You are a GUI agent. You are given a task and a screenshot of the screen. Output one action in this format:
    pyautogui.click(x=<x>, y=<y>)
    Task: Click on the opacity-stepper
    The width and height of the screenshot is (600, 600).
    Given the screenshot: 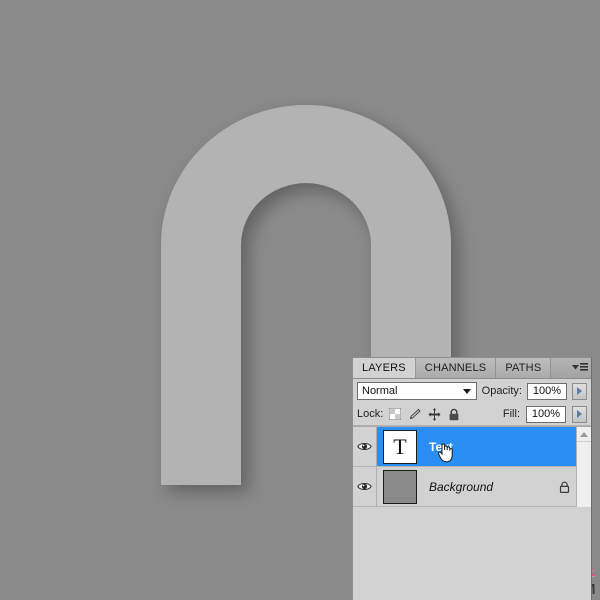 What is the action you would take?
    pyautogui.click(x=579, y=391)
    